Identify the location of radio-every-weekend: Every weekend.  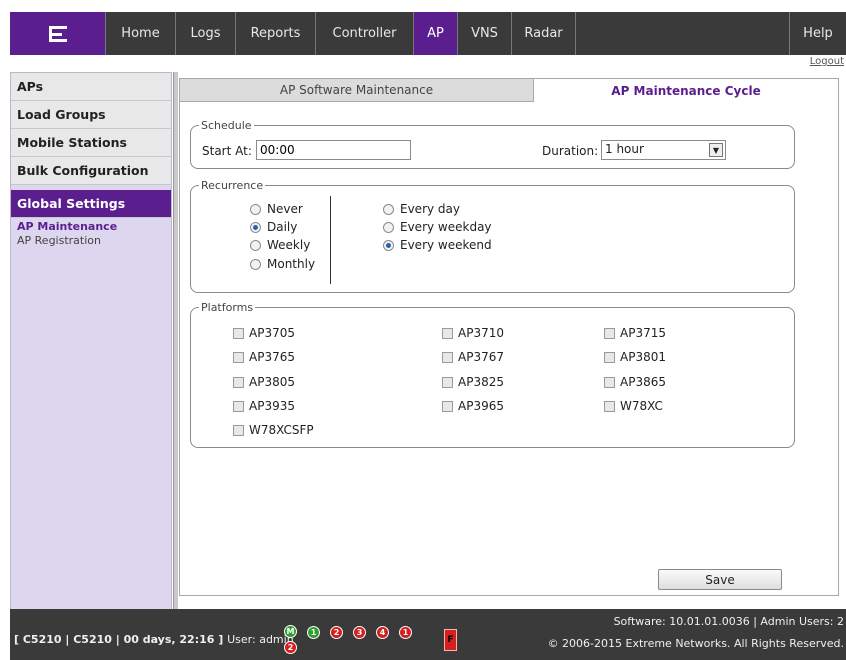
(437, 245).